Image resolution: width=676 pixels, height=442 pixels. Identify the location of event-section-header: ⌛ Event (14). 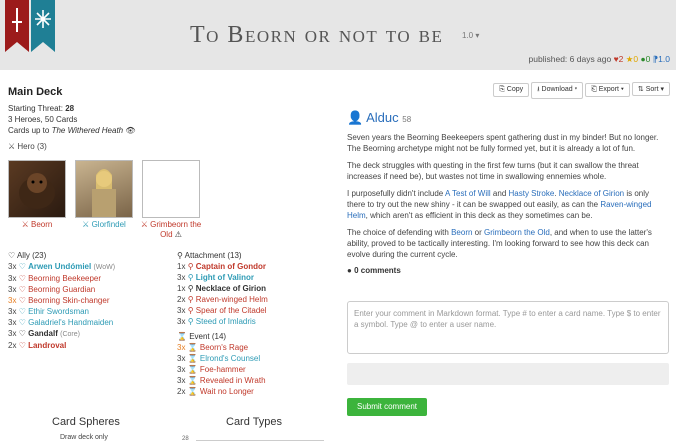
(202, 336).